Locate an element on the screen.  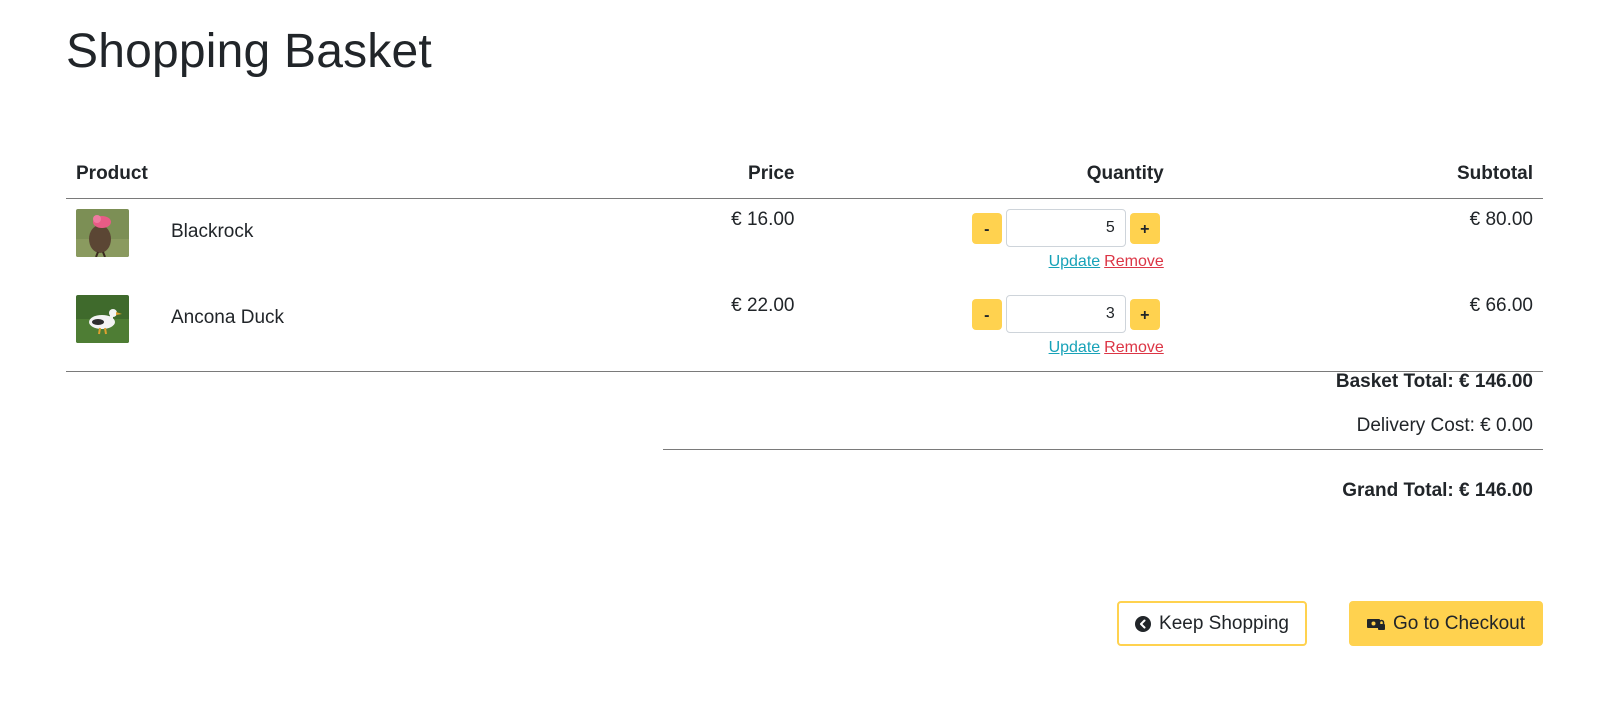
header-quantity: Quantity is located at coordinates (1125, 173).